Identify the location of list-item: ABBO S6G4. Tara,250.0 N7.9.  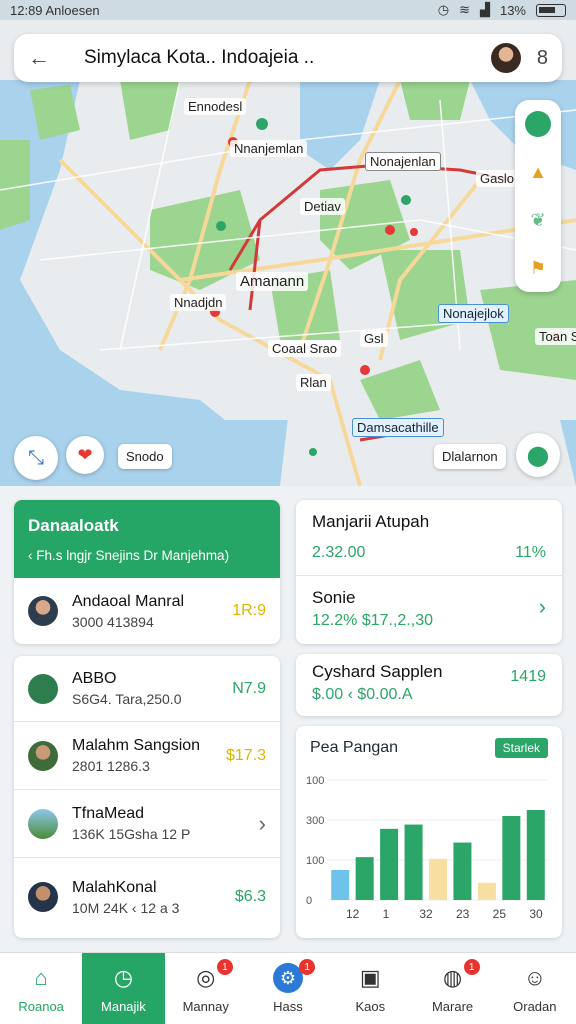
(147, 689).